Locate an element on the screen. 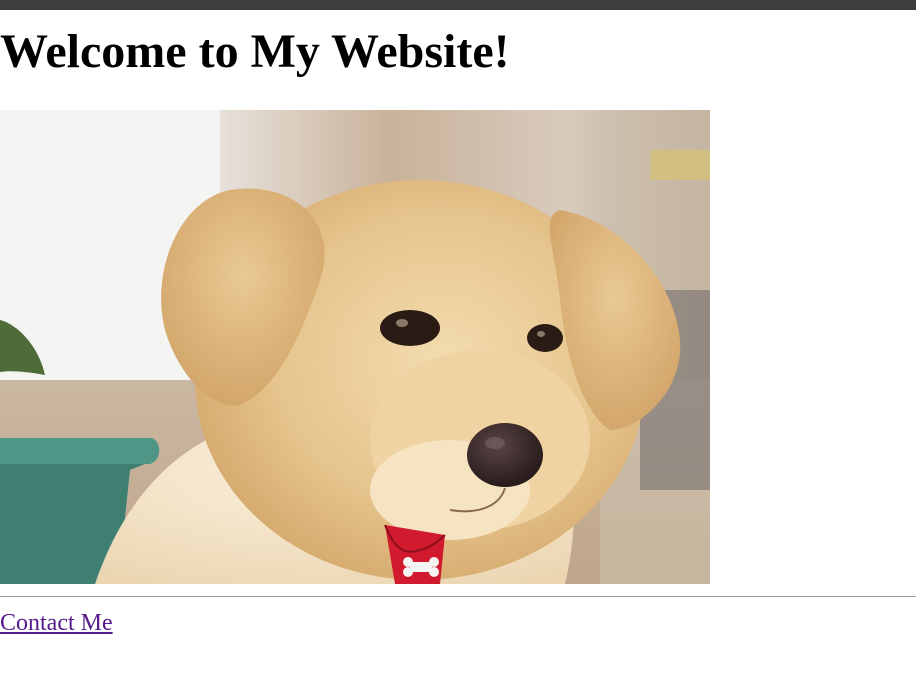 Image resolution: width=916 pixels, height=693 pixels. contact-link: Contact Me is located at coordinates (56, 623).